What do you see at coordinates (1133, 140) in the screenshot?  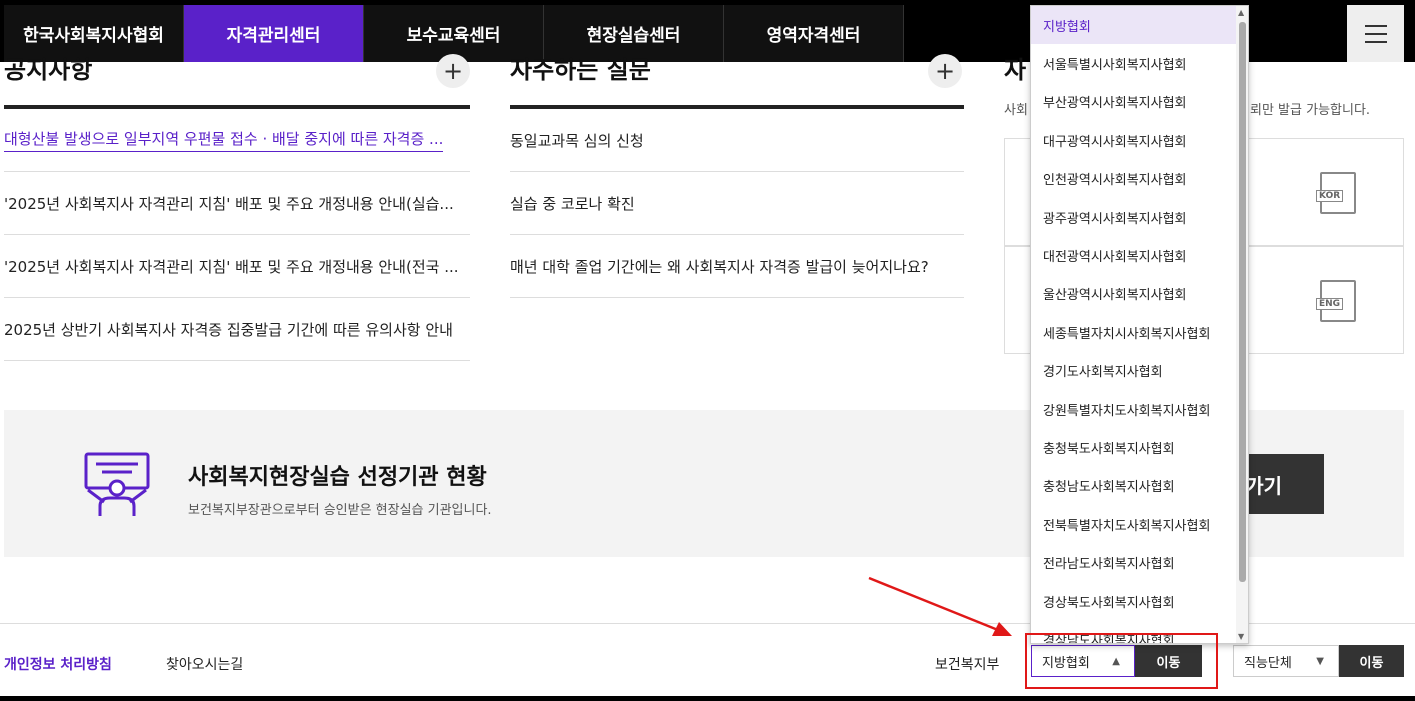 I see `dropdown-option: 대구광역시사회복지사협회` at bounding box center [1133, 140].